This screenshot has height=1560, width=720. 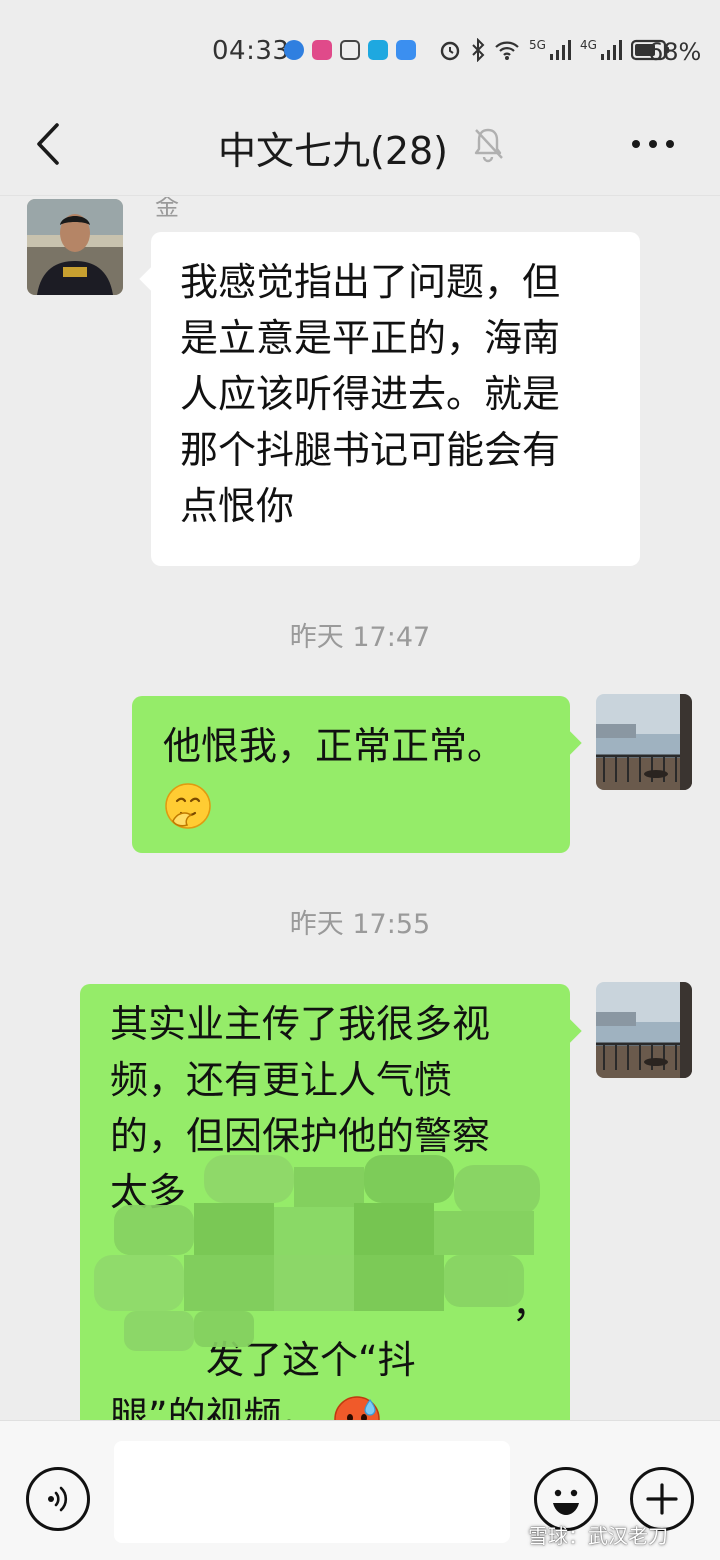 I want to click on watermark: 雪球：武汉老刀, so click(x=598, y=1536).